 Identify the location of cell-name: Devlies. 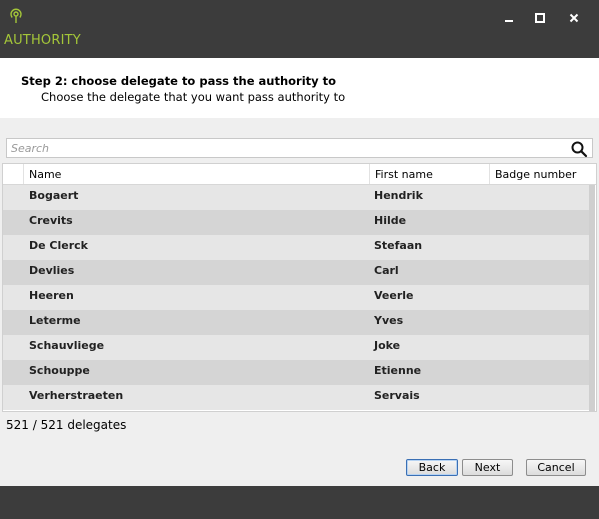
(52, 270).